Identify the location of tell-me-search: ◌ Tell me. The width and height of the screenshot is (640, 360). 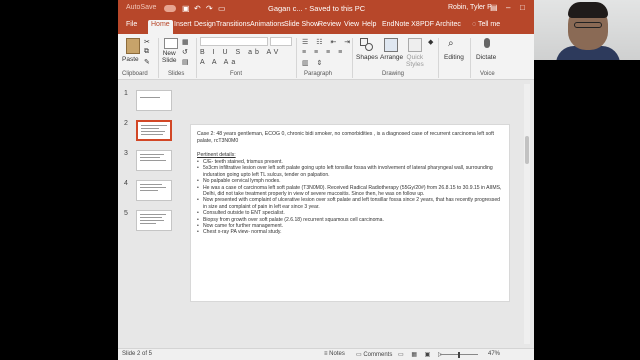
(486, 24).